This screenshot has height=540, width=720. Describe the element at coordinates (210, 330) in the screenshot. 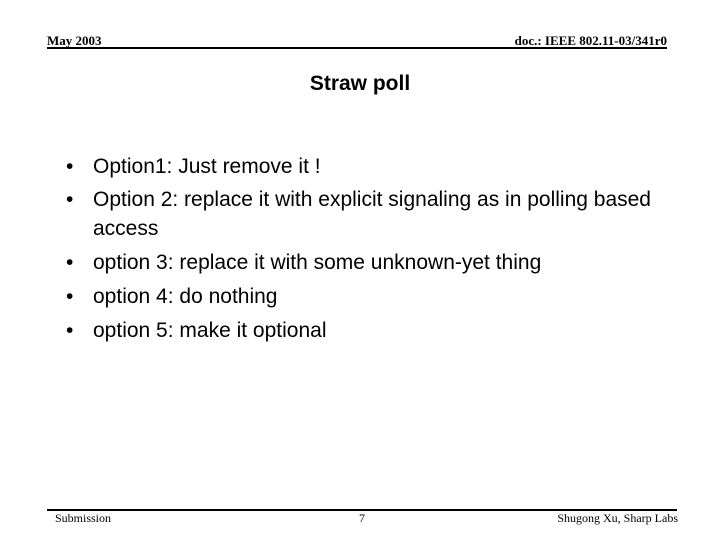

I see `bullet-text: option 5: make it optional` at that location.